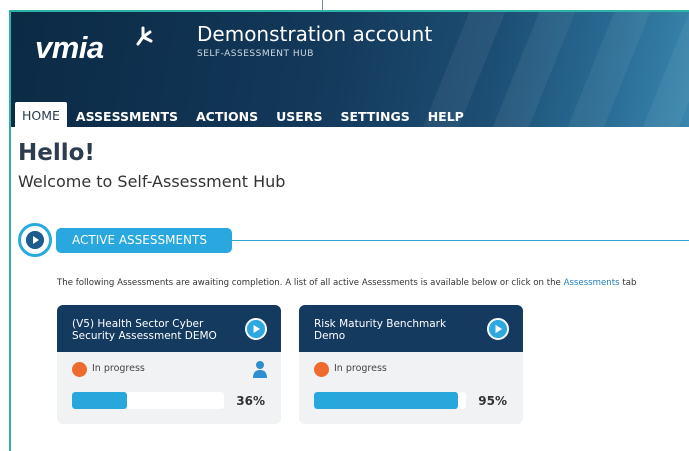 Image resolution: width=689 pixels, height=451 pixels. Describe the element at coordinates (446, 115) in the screenshot. I see `nav-tab-help: HELP` at that location.